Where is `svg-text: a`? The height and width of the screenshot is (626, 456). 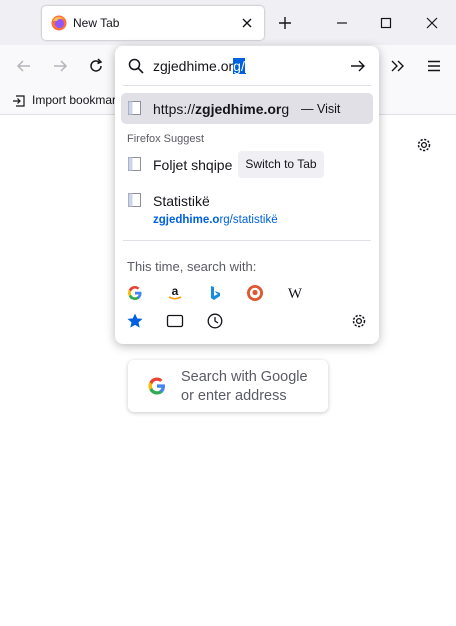
svg-text: a is located at coordinates (175, 291).